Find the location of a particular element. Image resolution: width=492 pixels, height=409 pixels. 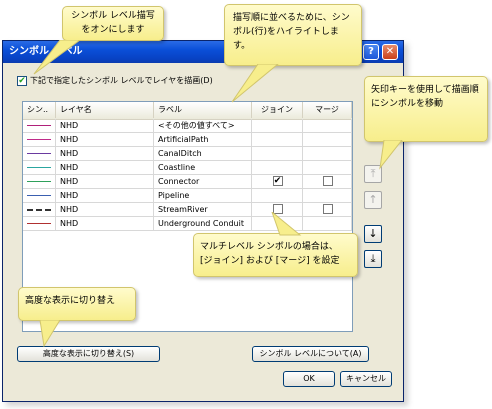

callout-pointer-arrow-keys is located at coordinates (391, 155).